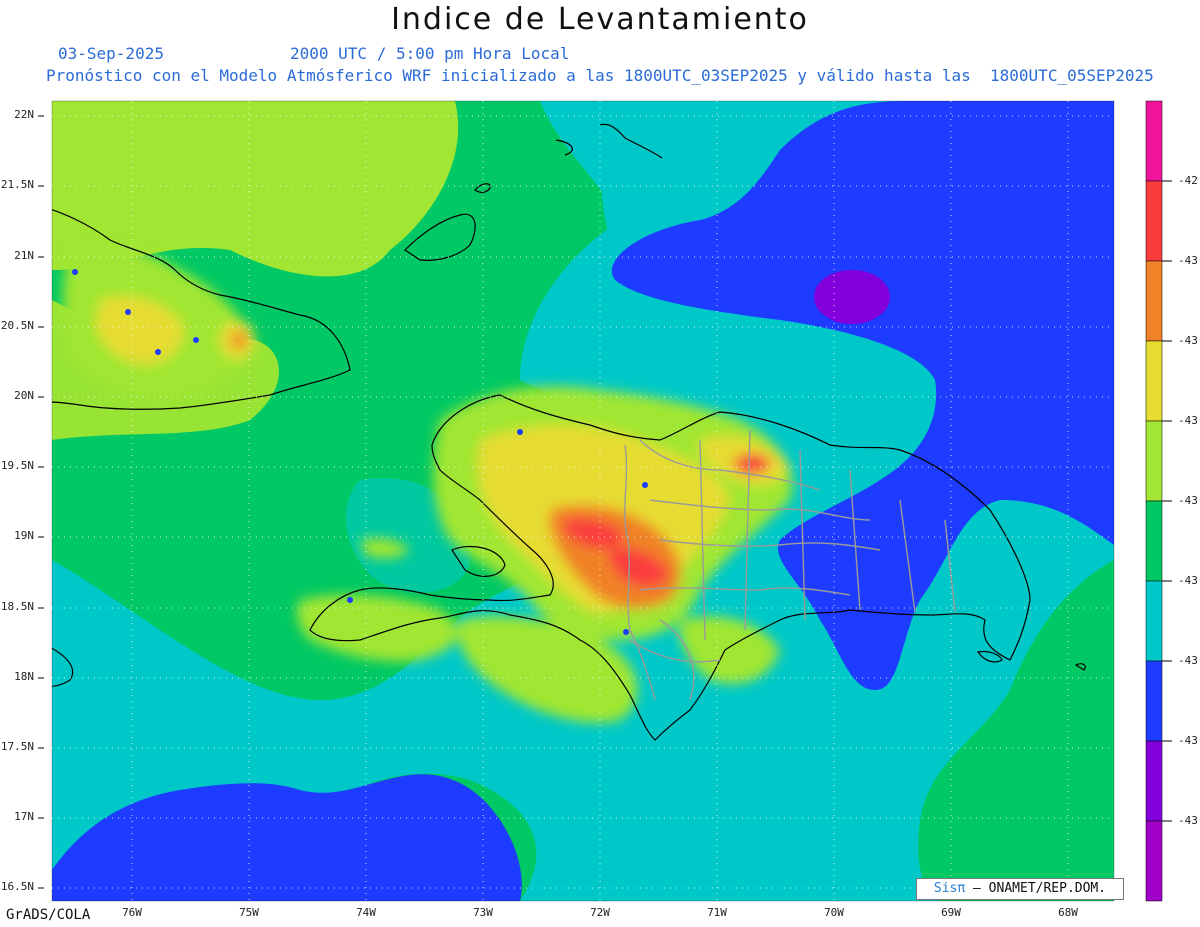 The image size is (1200, 927). Describe the element at coordinates (1068, 912) in the screenshot. I see `lon-label: 68W` at that location.